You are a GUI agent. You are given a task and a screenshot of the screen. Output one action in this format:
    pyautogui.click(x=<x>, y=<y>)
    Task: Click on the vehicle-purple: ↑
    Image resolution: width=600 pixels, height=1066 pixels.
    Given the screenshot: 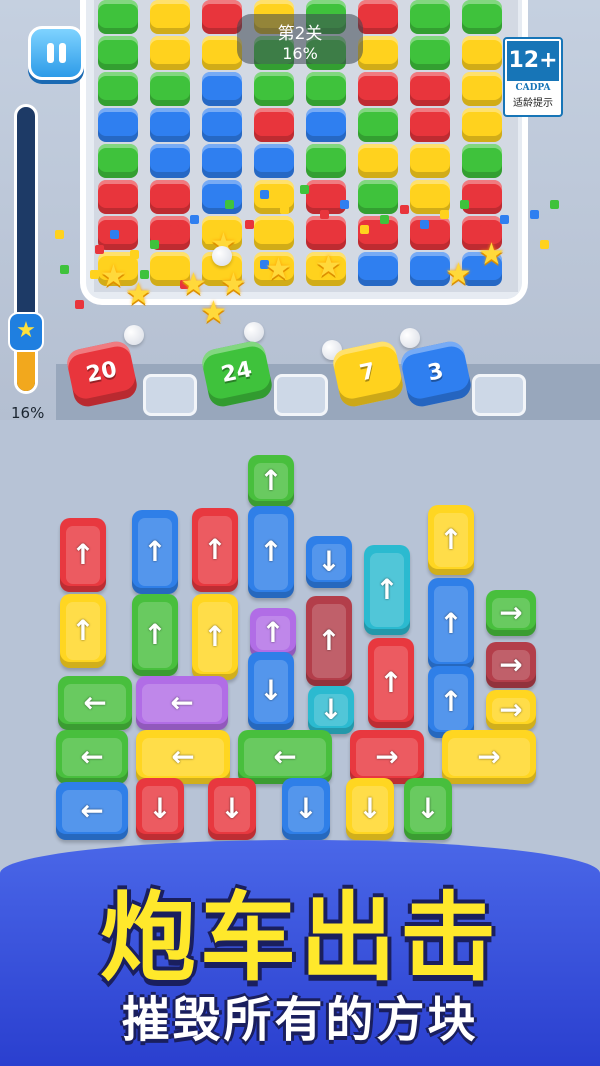 What is the action you would take?
    pyautogui.click(x=273, y=633)
    